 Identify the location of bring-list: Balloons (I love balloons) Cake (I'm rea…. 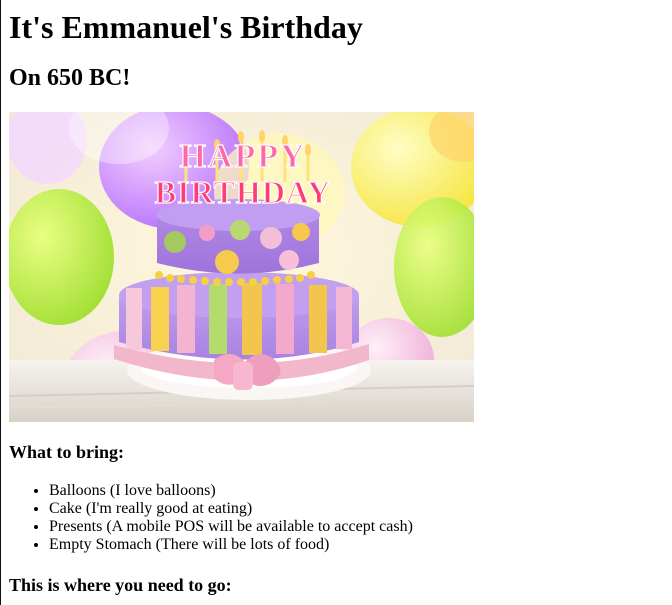
(211, 518).